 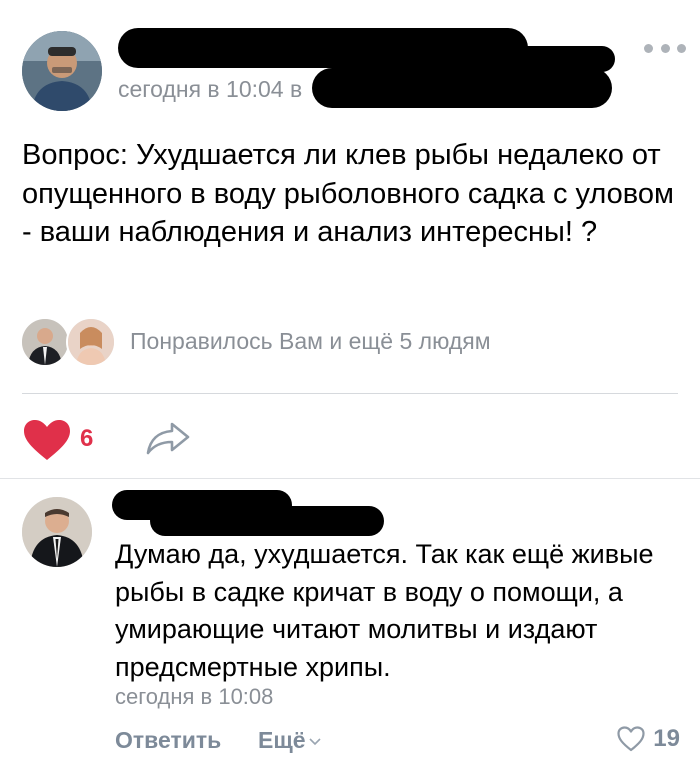 What do you see at coordinates (666, 738) in the screenshot?
I see `comment-like-count: 19` at bounding box center [666, 738].